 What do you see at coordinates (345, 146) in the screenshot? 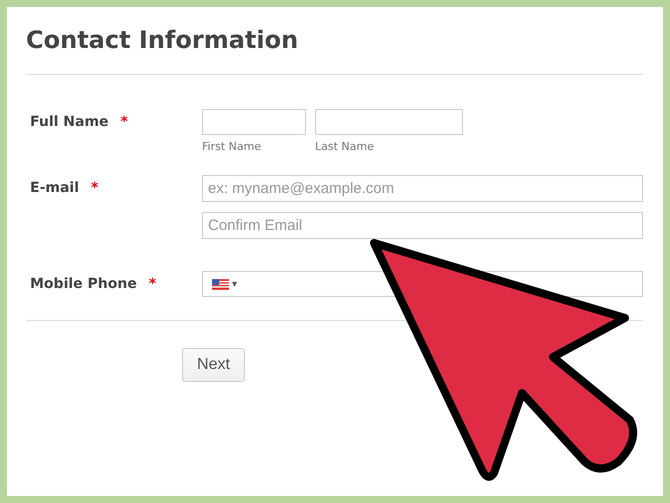
I see `field-caption: Last Name` at bounding box center [345, 146].